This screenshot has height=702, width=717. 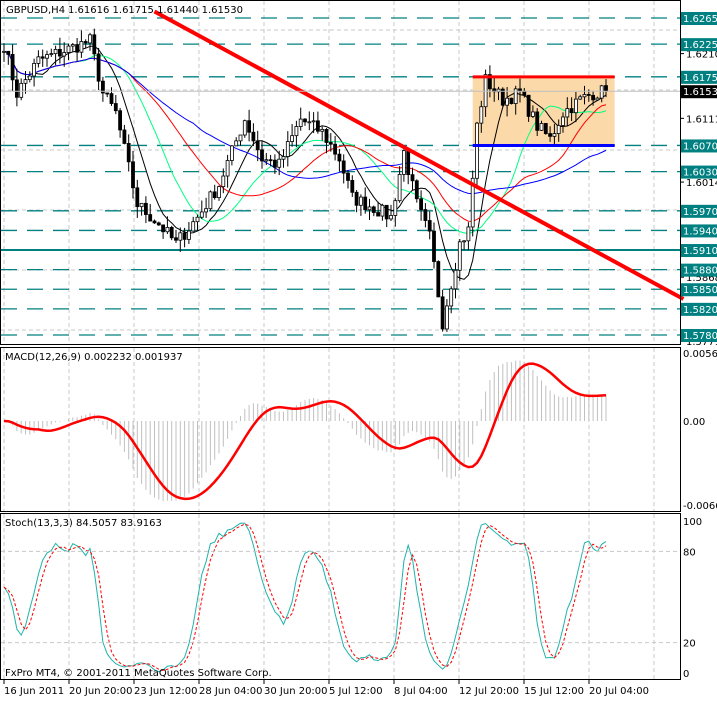 I want to click on level-label: 1.58800, so click(x=700, y=271).